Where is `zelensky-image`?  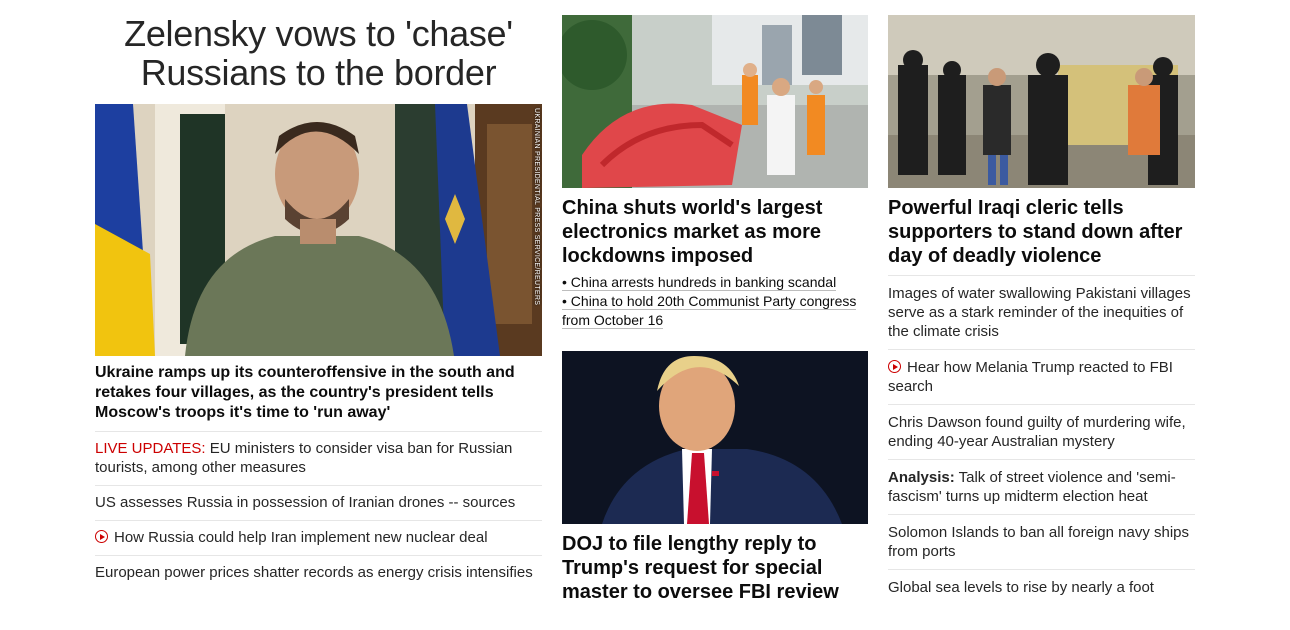
zelensky-image is located at coordinates (318, 230).